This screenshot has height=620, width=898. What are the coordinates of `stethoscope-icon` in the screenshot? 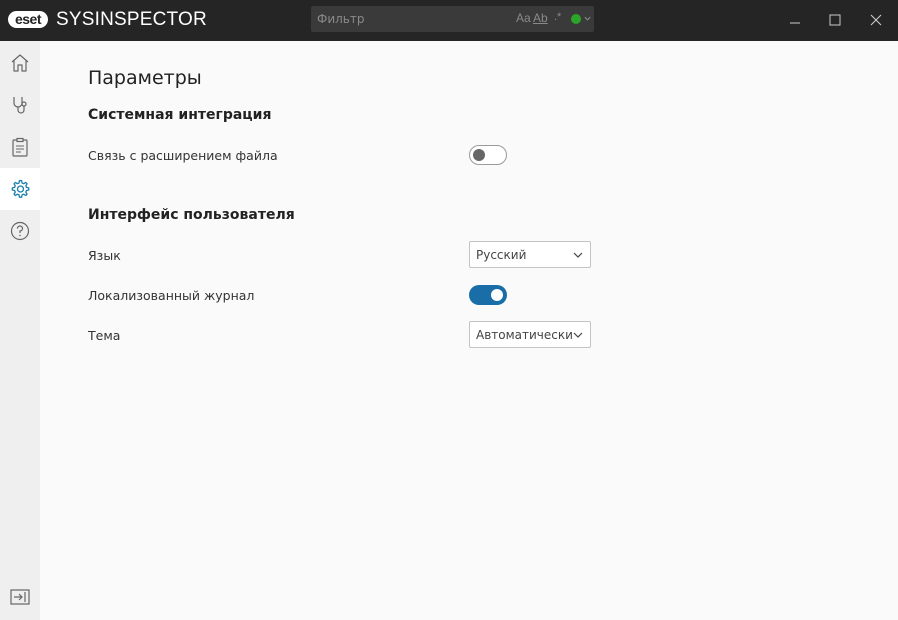 It's located at (20, 105).